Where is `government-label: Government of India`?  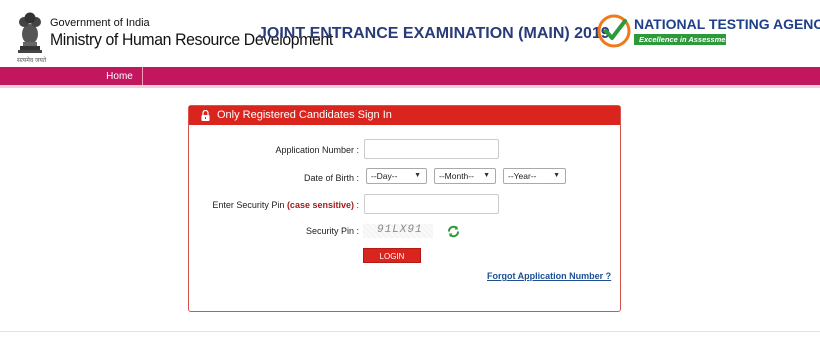
government-label: Government of India is located at coordinates (100, 23).